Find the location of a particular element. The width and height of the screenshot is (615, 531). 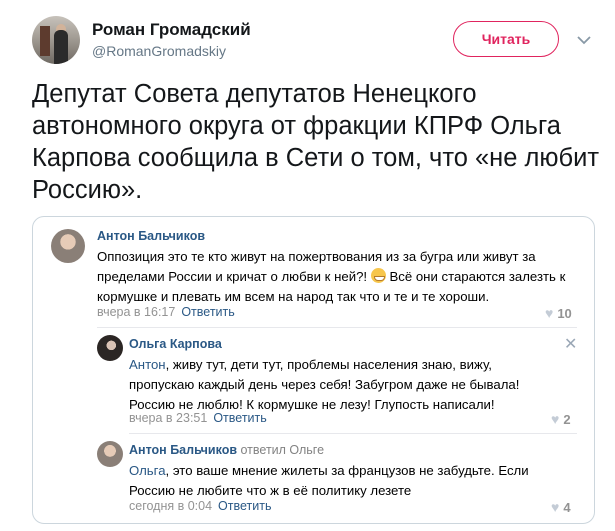

avatar-tower is located at coordinates (45, 41).